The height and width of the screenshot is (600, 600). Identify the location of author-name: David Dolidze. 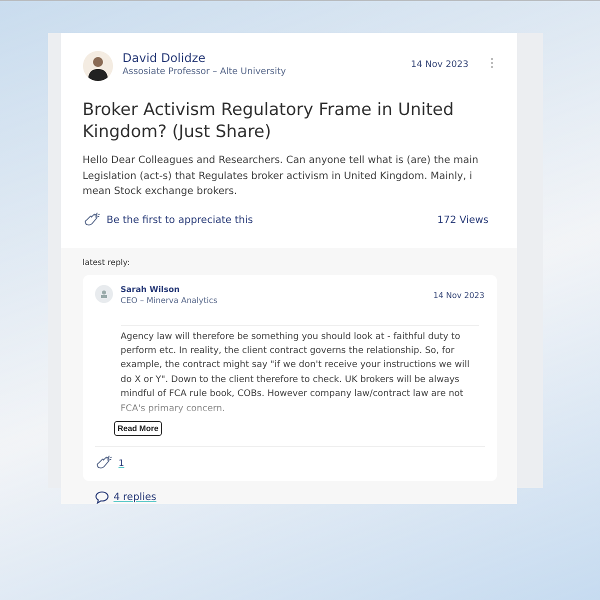
(261, 58).